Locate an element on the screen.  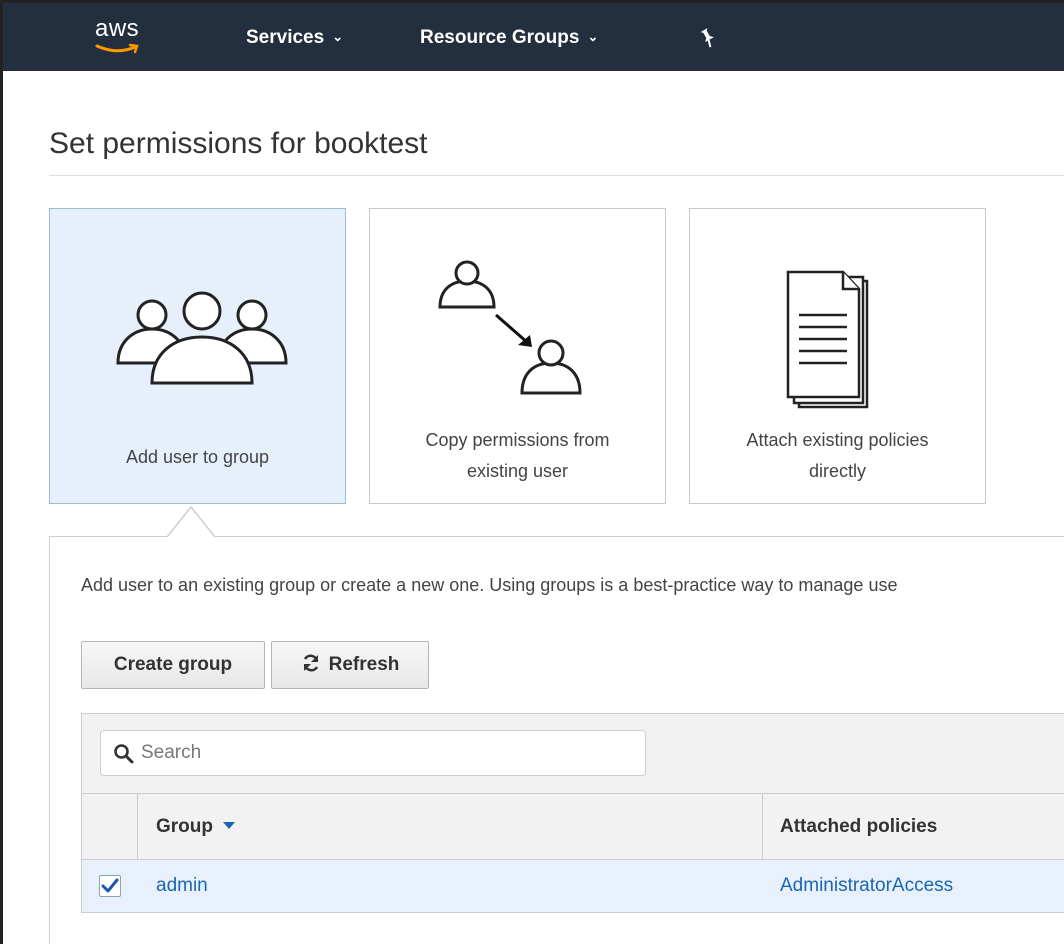
option-attach-policies: Attach existing policies directly is located at coordinates (837, 356).